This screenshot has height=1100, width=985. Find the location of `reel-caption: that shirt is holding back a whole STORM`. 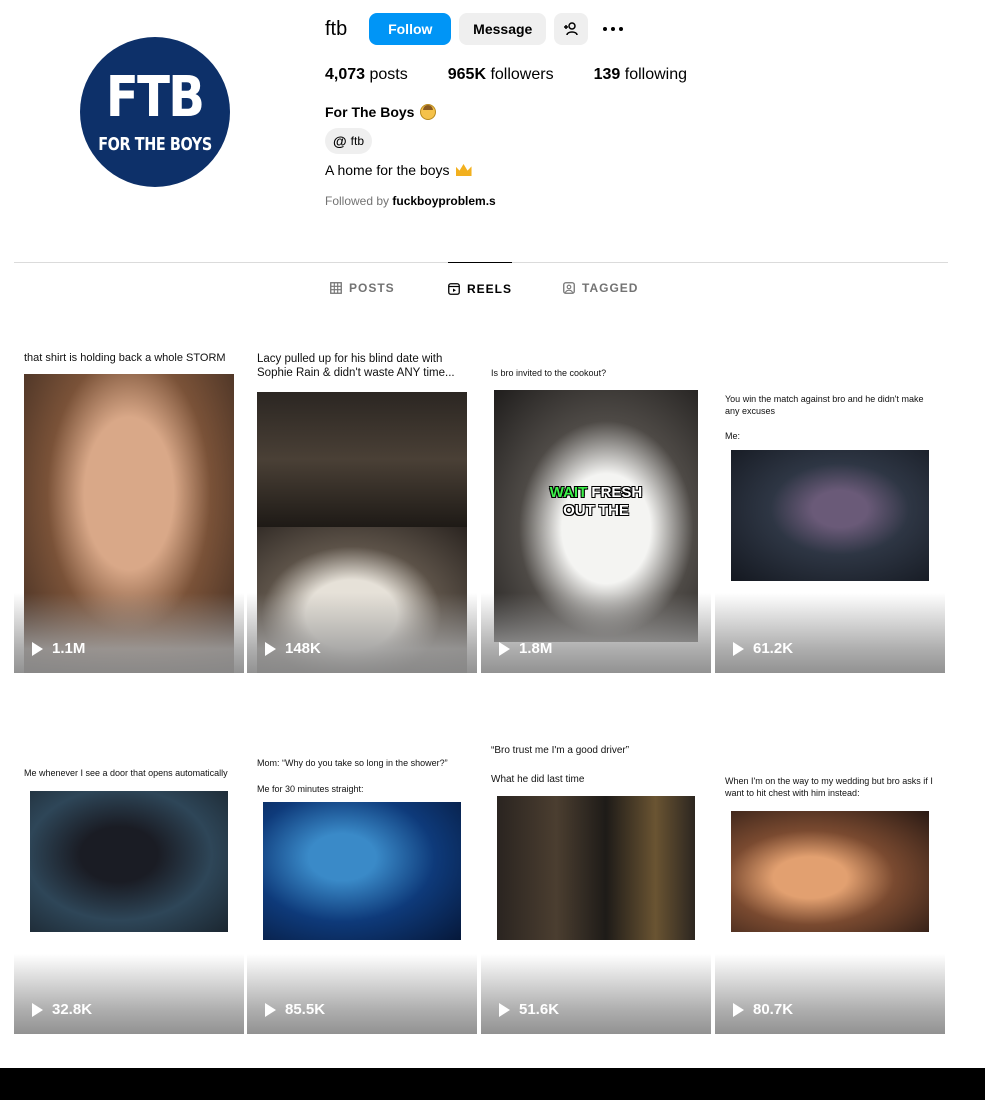

reel-caption: that shirt is holding back a whole STORM is located at coordinates (125, 358).